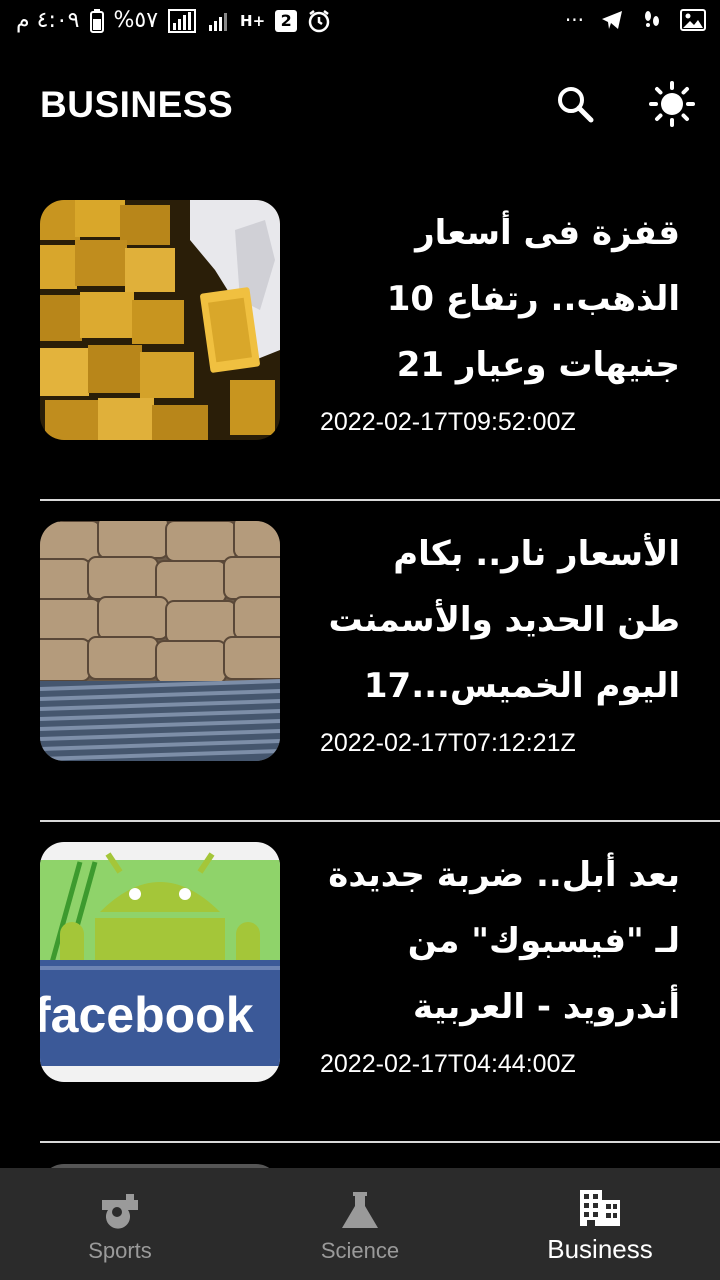 This screenshot has width=720, height=1280. I want to click on cement-steel-image, so click(160, 641).